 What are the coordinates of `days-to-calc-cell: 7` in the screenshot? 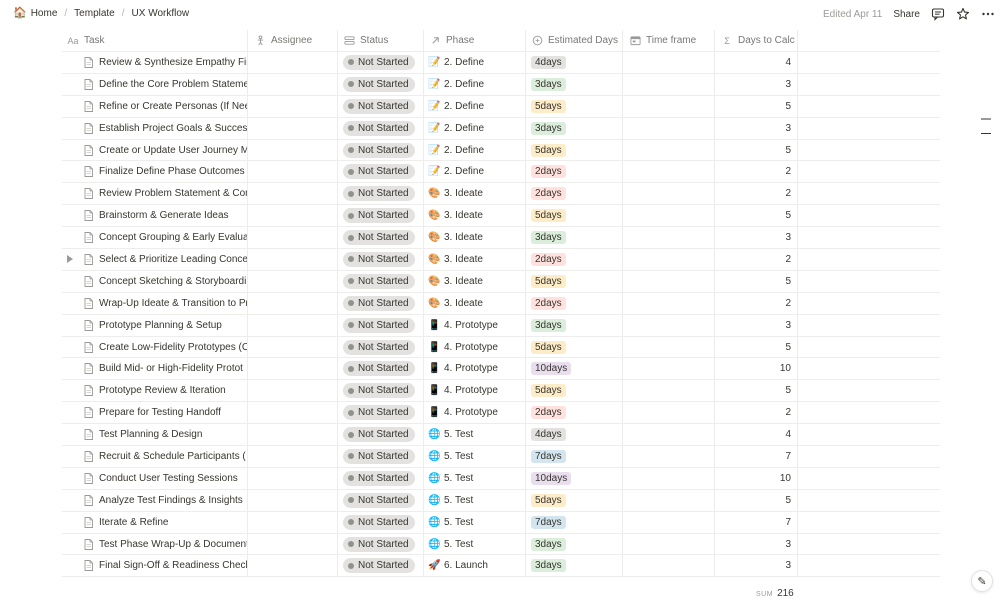 It's located at (756, 456).